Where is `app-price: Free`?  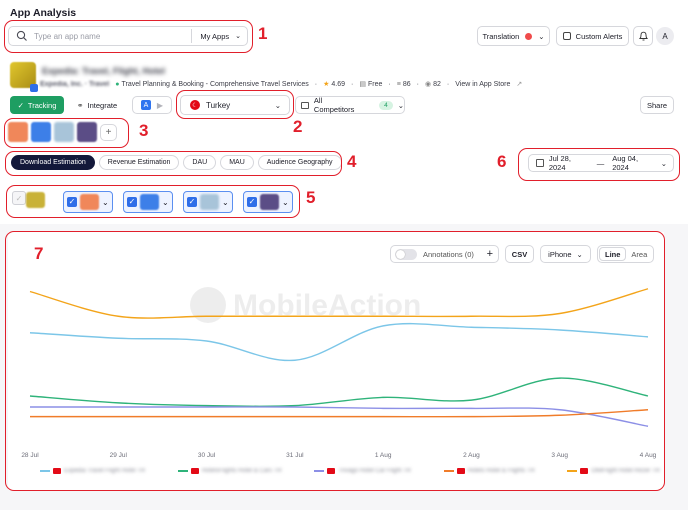 app-price: Free is located at coordinates (375, 84).